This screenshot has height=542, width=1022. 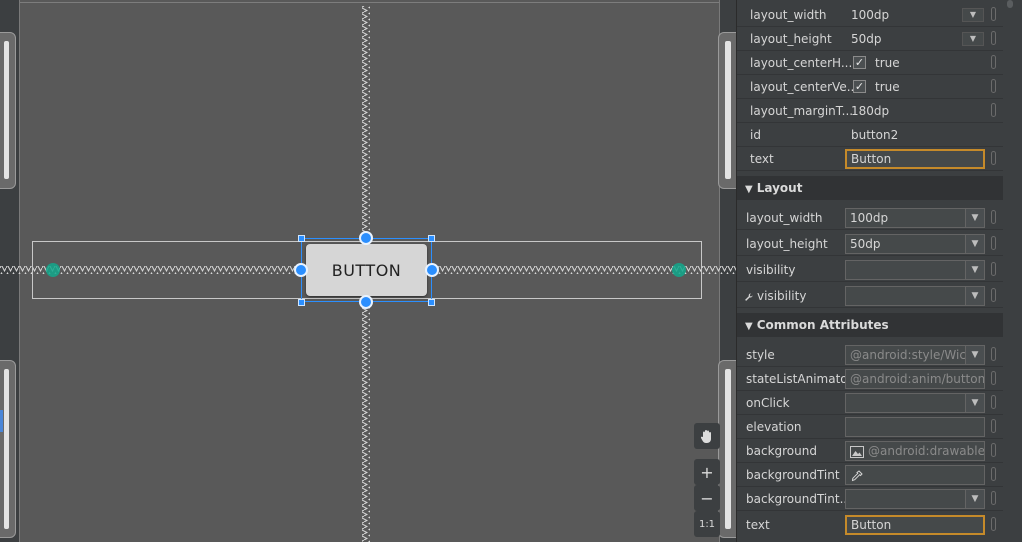 I want to click on right-anchor-dot, so click(x=679, y=270).